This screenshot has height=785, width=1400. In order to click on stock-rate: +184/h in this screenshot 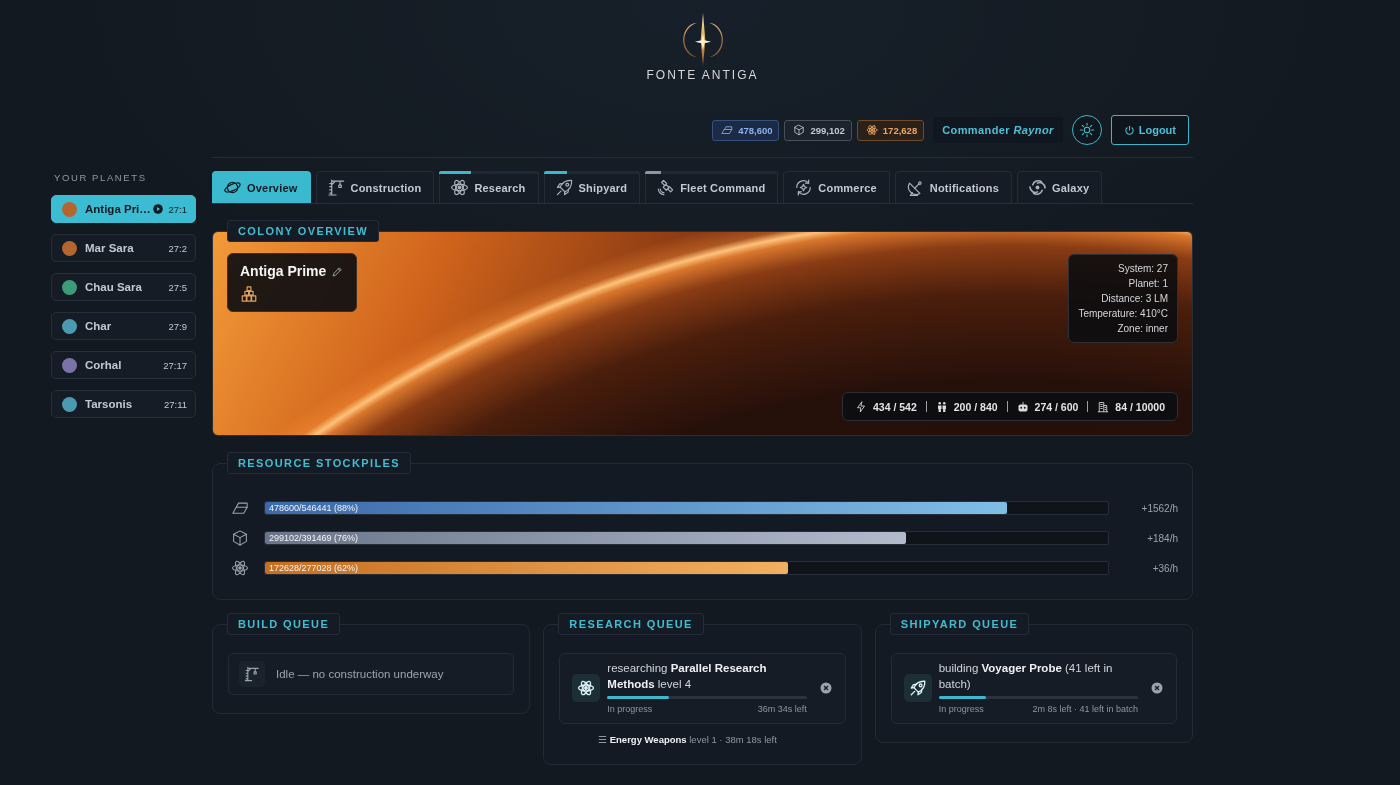, I will do `click(1162, 538)`.